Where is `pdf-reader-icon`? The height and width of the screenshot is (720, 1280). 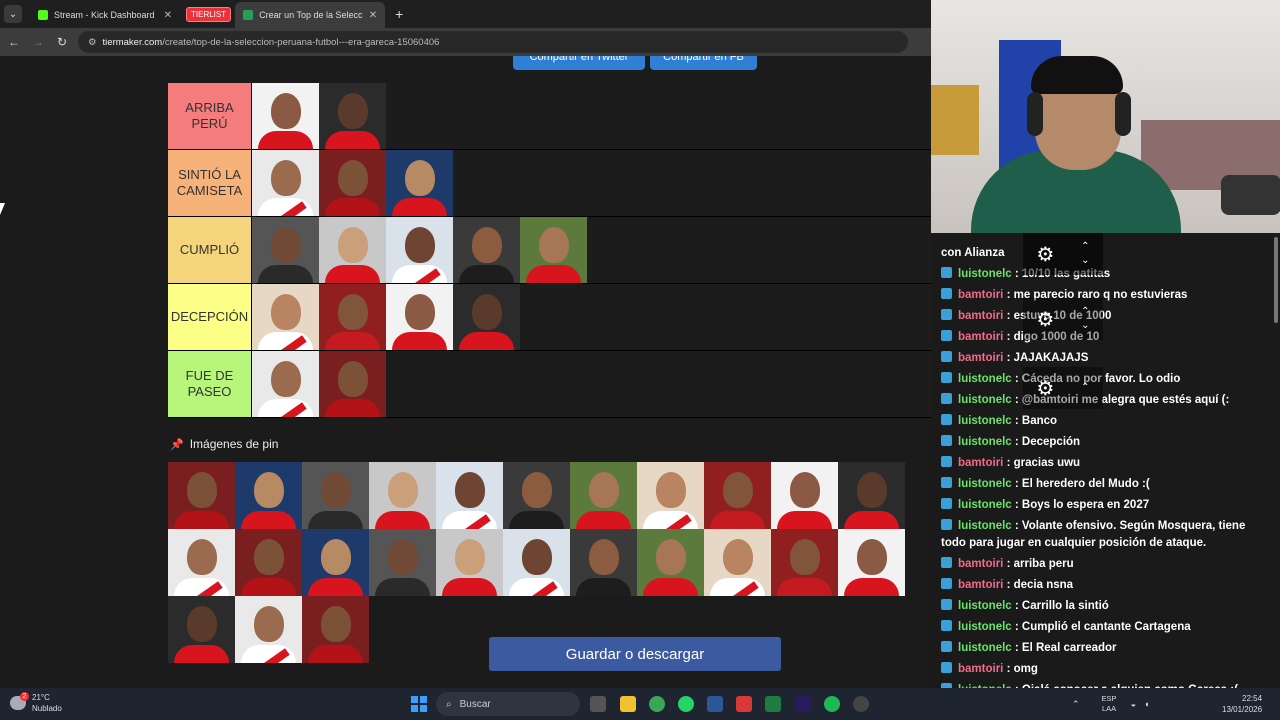 pdf-reader-icon is located at coordinates (744, 704).